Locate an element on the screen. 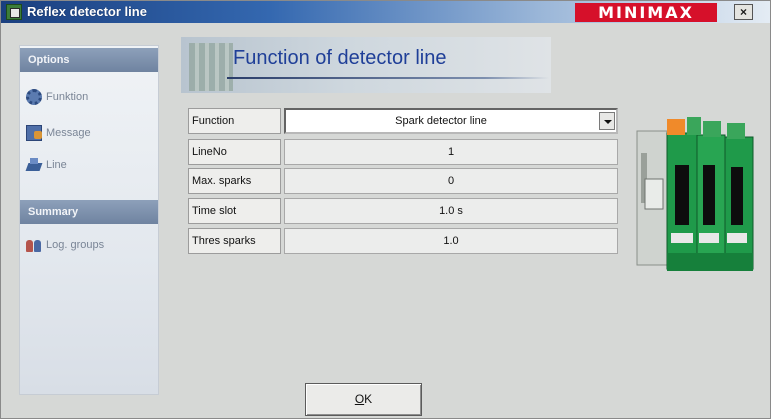 Image resolution: width=771 pixels, height=419 pixels. form-row-thres-sparks: Thres sparks 1.0 is located at coordinates (404, 241).